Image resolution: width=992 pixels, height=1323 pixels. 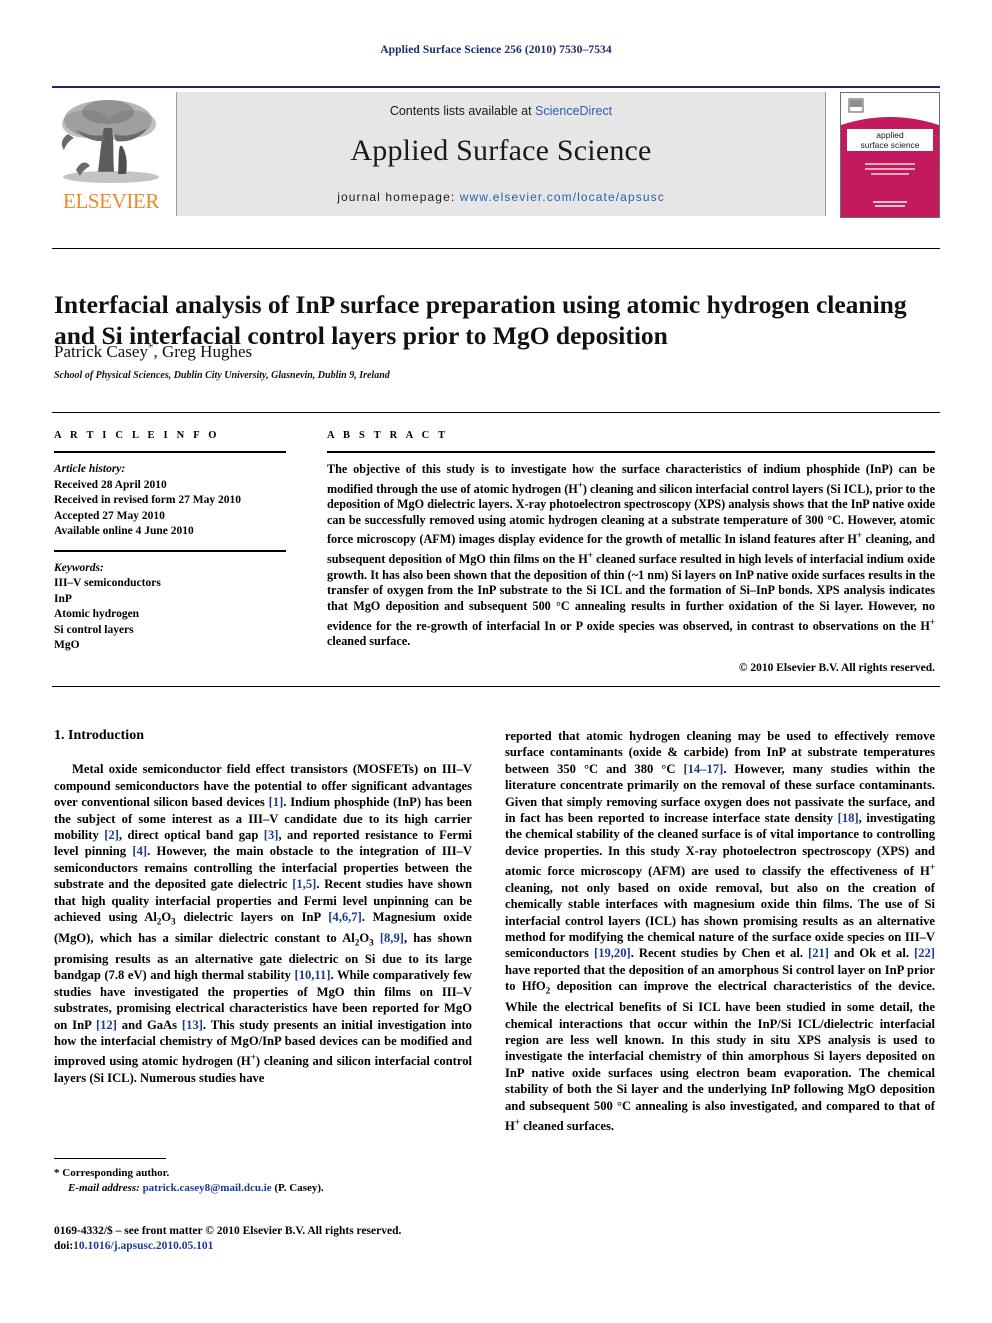 I want to click on article-info-heading: A R T I C L E I N F O, so click(x=137, y=435).